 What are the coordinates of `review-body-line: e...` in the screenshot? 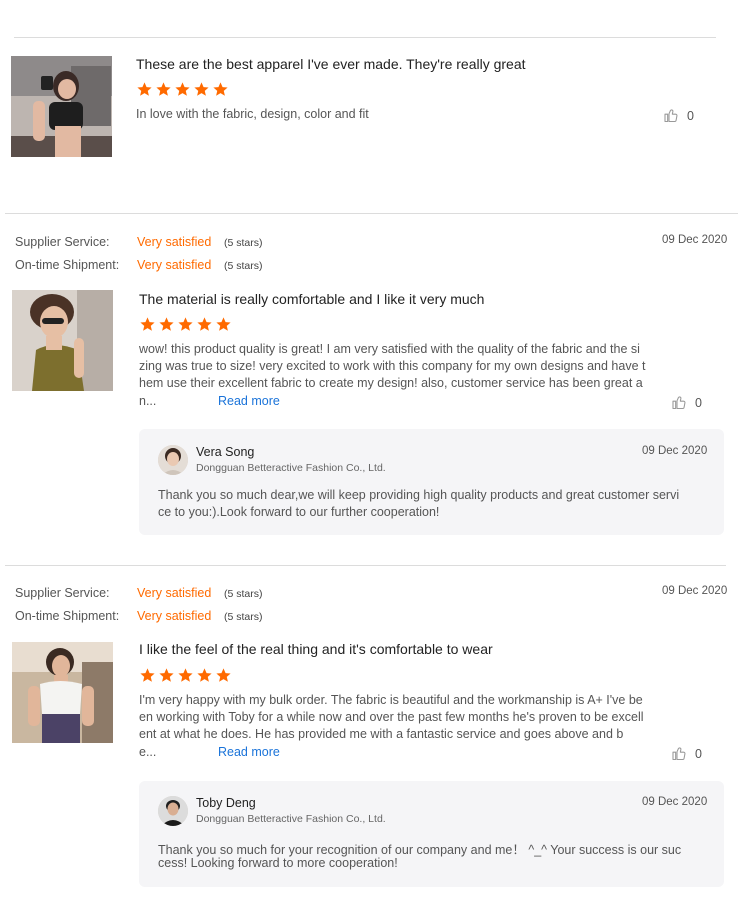 It's located at (148, 752).